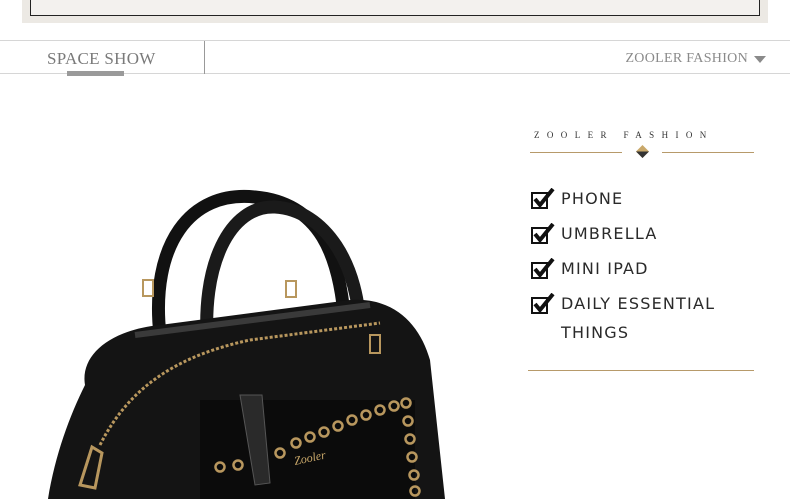 This screenshot has height=499, width=790. I want to click on panel-brand: ZOOLER FASHION, so click(624, 135).